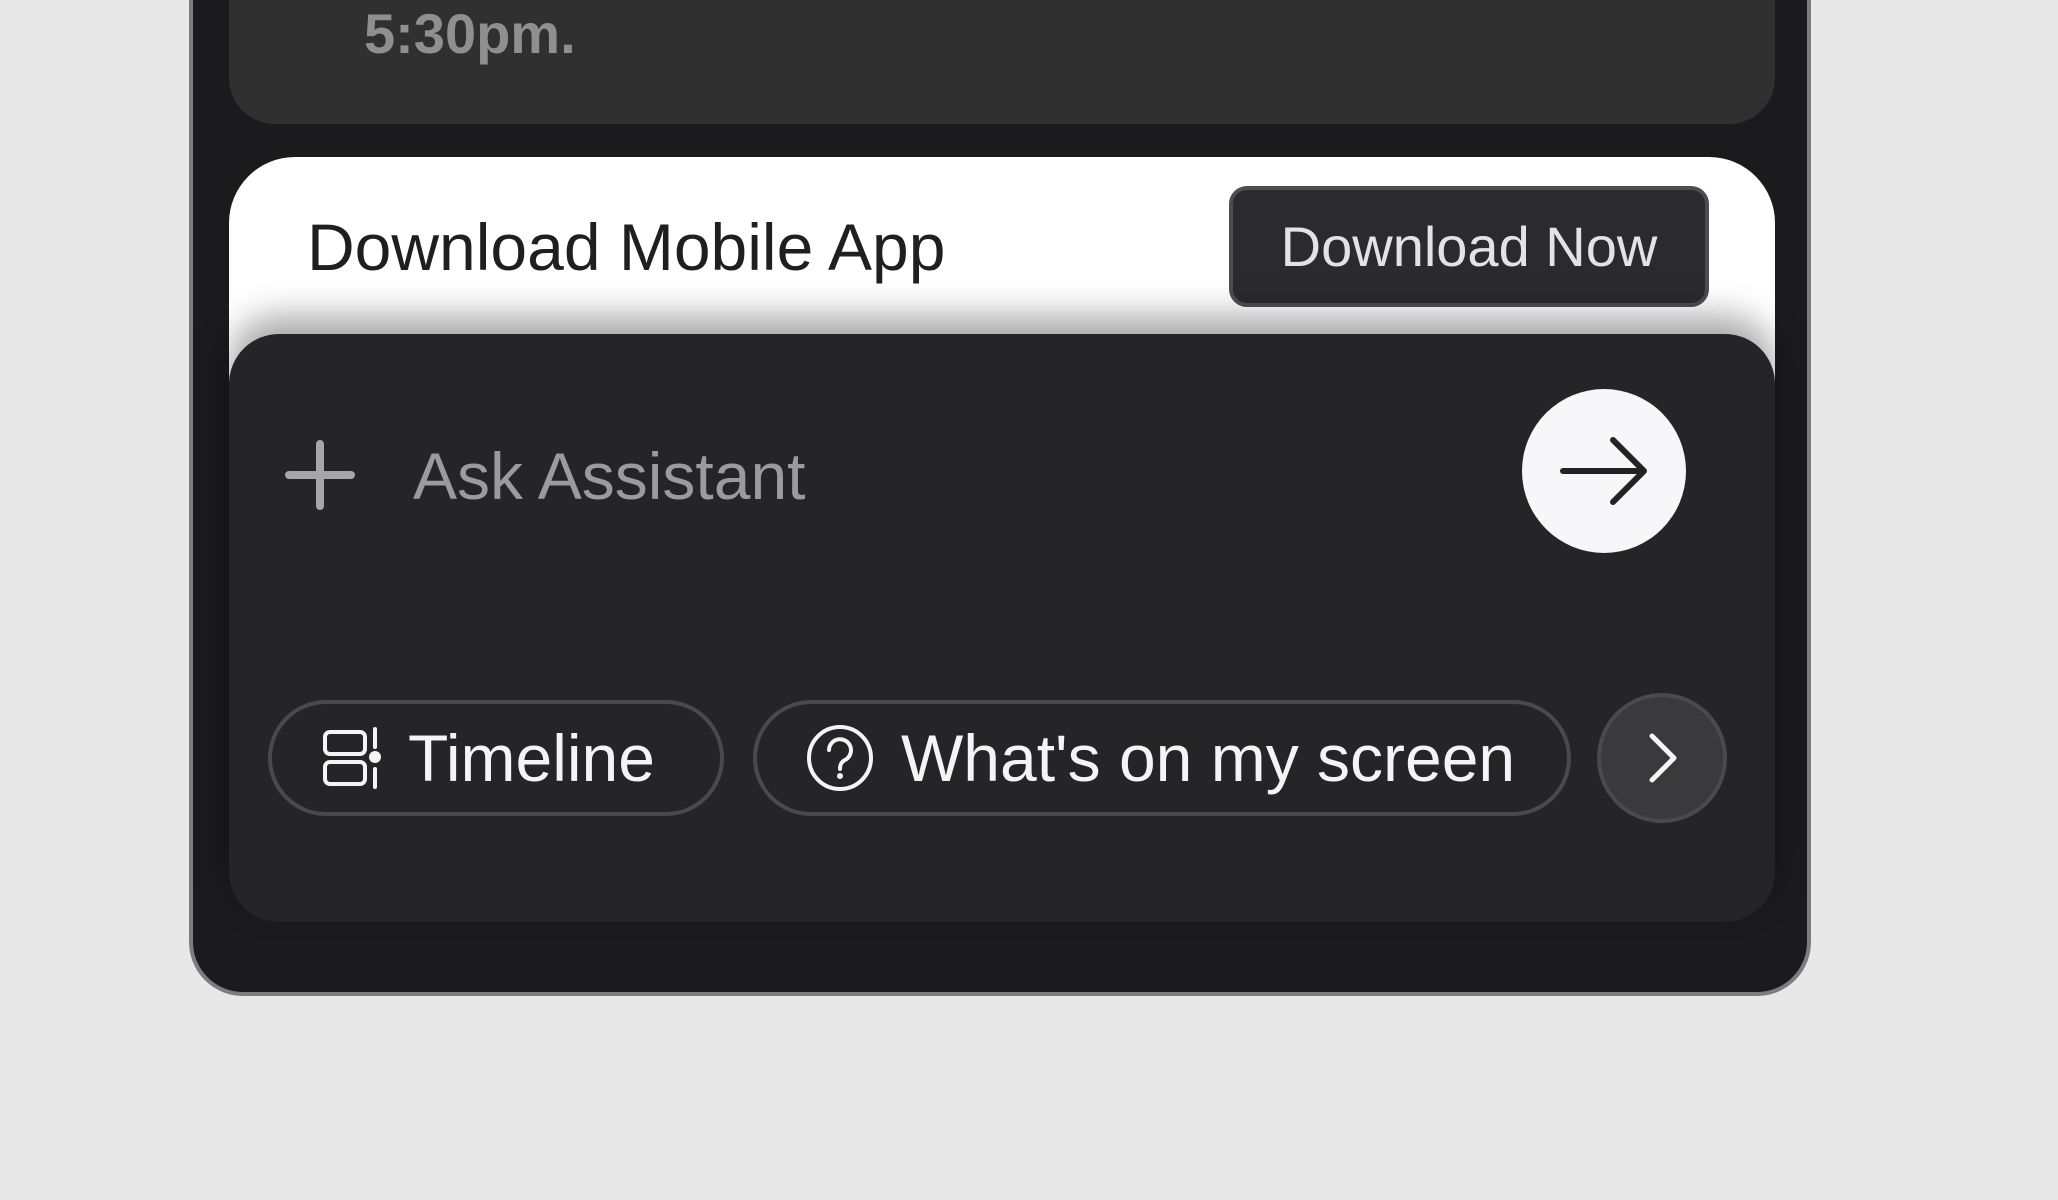 The image size is (2058, 1200). I want to click on add-attachment-button, so click(320, 475).